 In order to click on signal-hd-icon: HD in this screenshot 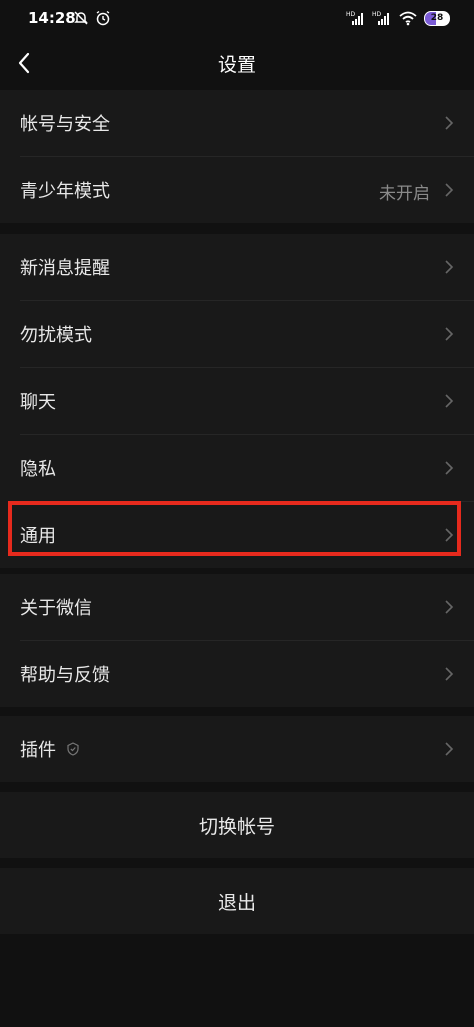, I will do `click(354, 18)`.